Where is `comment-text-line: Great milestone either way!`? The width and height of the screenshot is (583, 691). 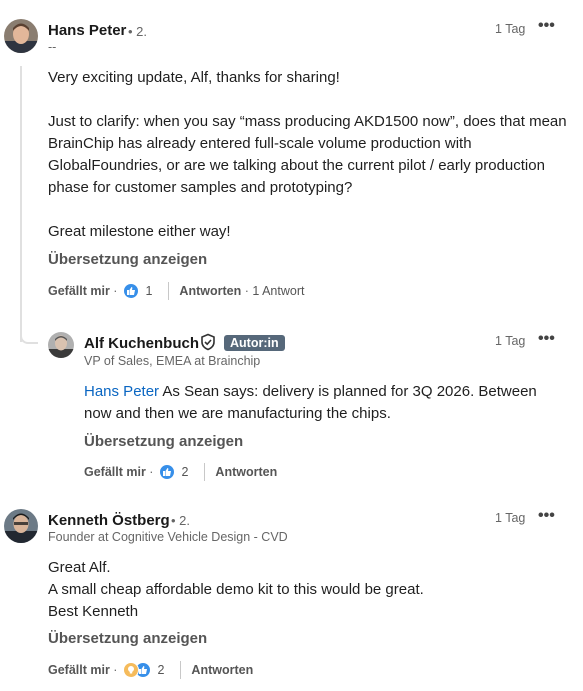
comment-text-line: Great milestone either way! is located at coordinates (139, 231).